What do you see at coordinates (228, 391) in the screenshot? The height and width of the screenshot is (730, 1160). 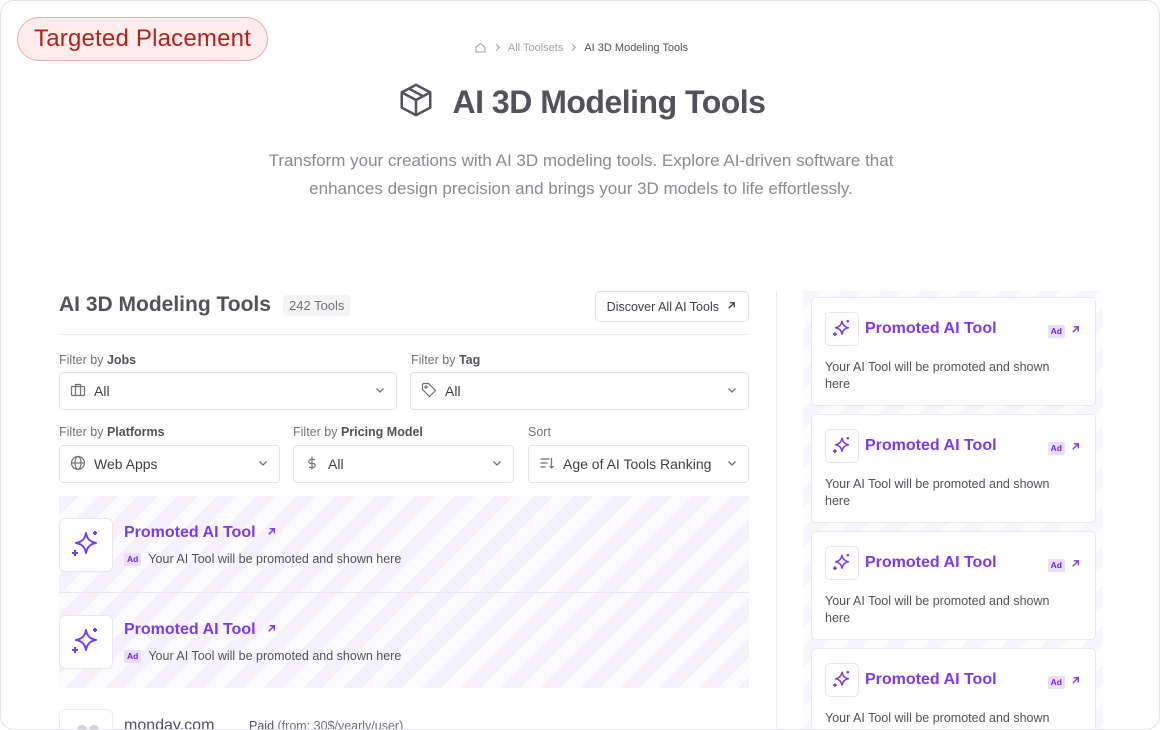 I see `filter-jobs-select: All` at bounding box center [228, 391].